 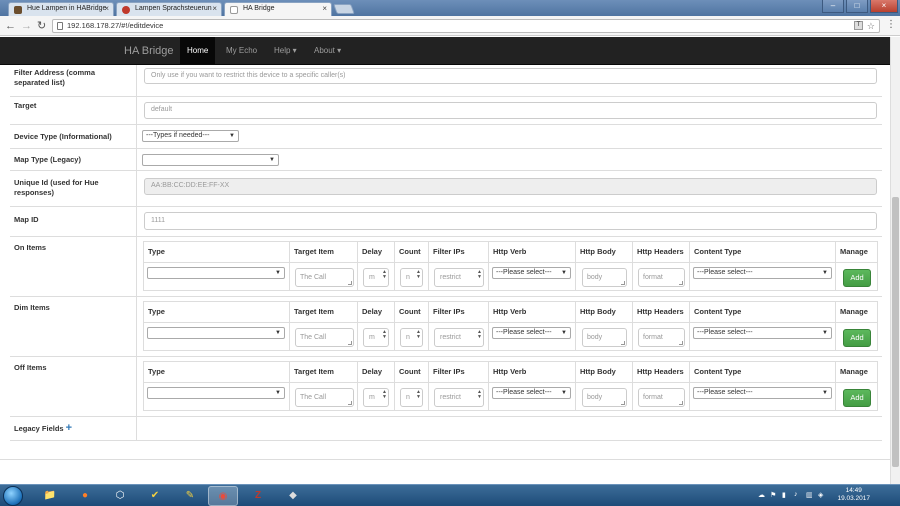 What do you see at coordinates (858, 25) in the screenshot?
I see `translate-icon: T` at bounding box center [858, 25].